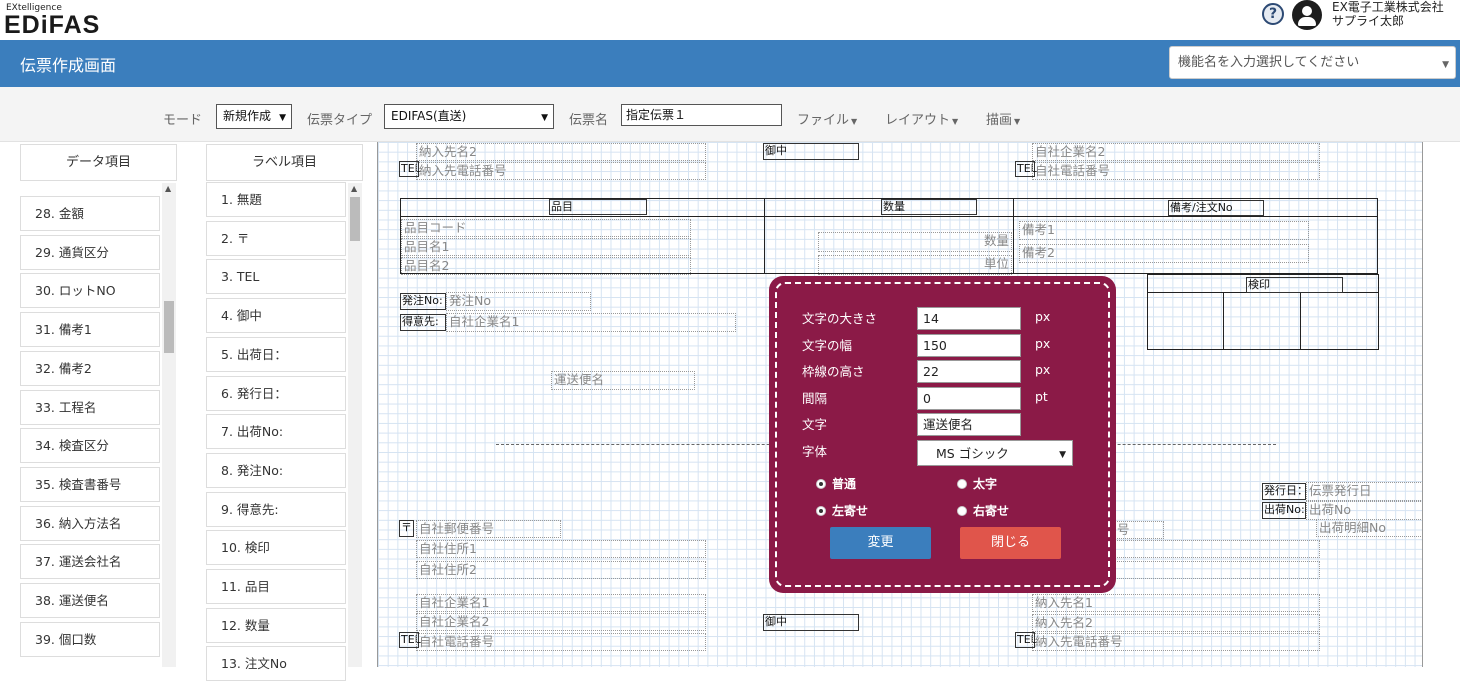 The width and height of the screenshot is (1460, 681). Describe the element at coordinates (90, 523) in the screenshot. I see `list-item: 36. 納入方法名` at that location.